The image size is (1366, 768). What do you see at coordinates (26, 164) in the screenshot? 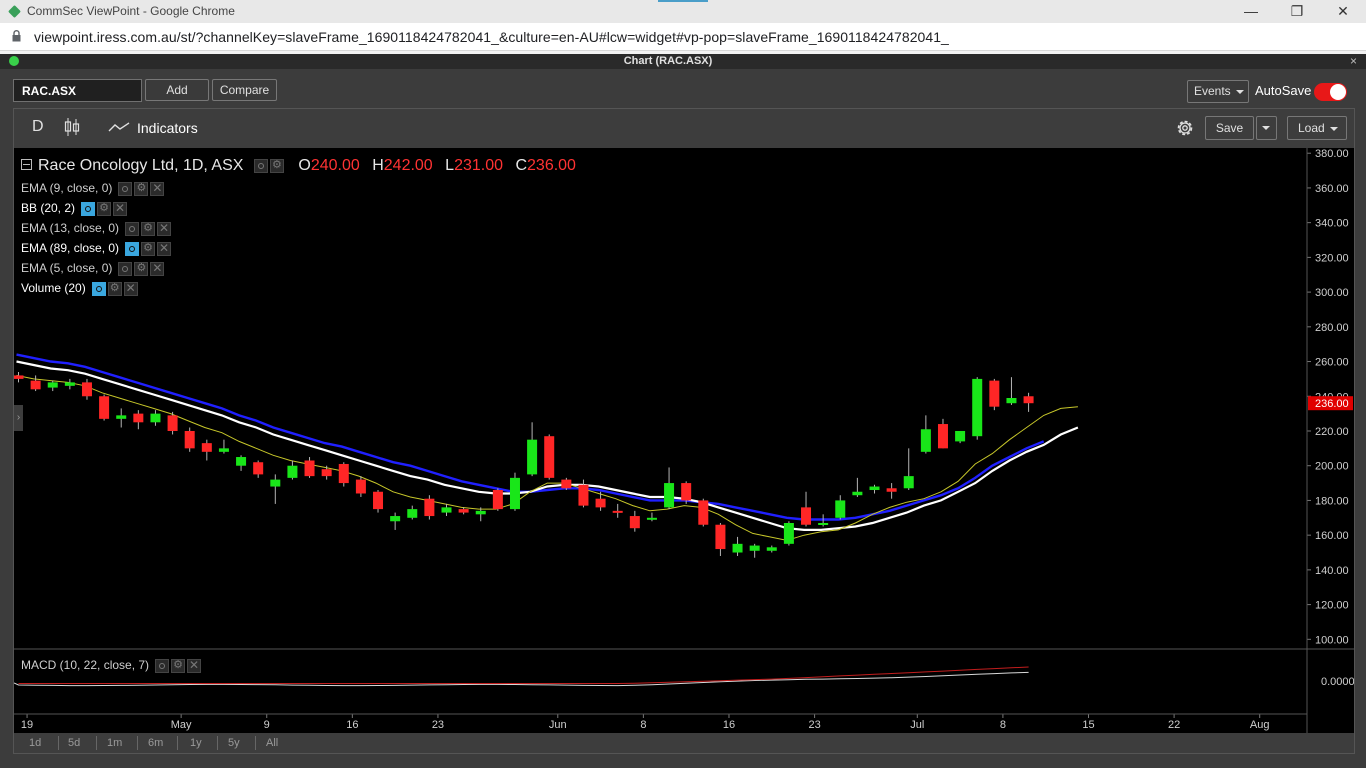
I see `collapse-icon` at bounding box center [26, 164].